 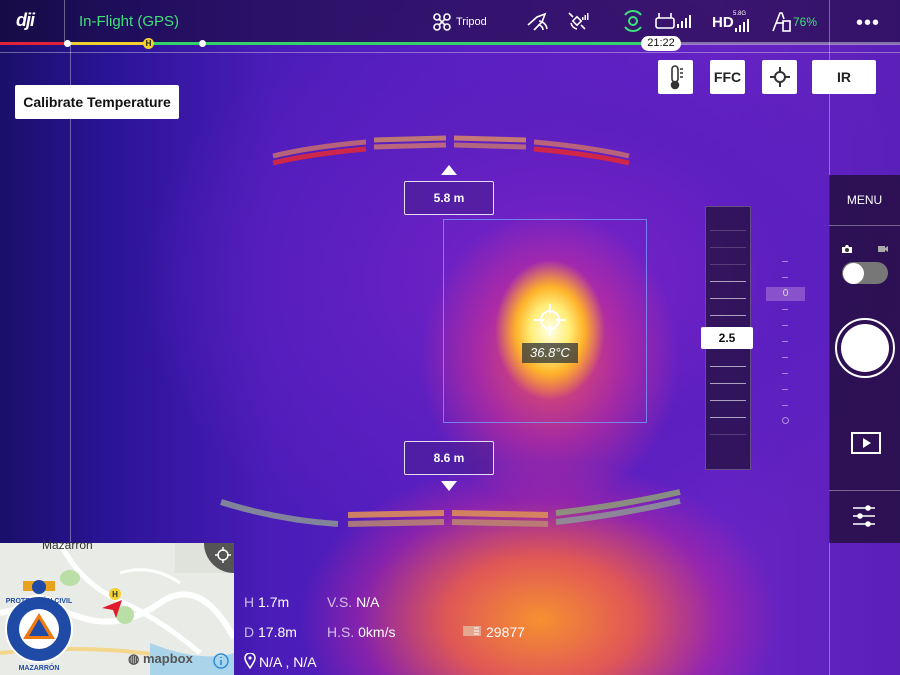 I want to click on map-info-icon, so click(x=221, y=661).